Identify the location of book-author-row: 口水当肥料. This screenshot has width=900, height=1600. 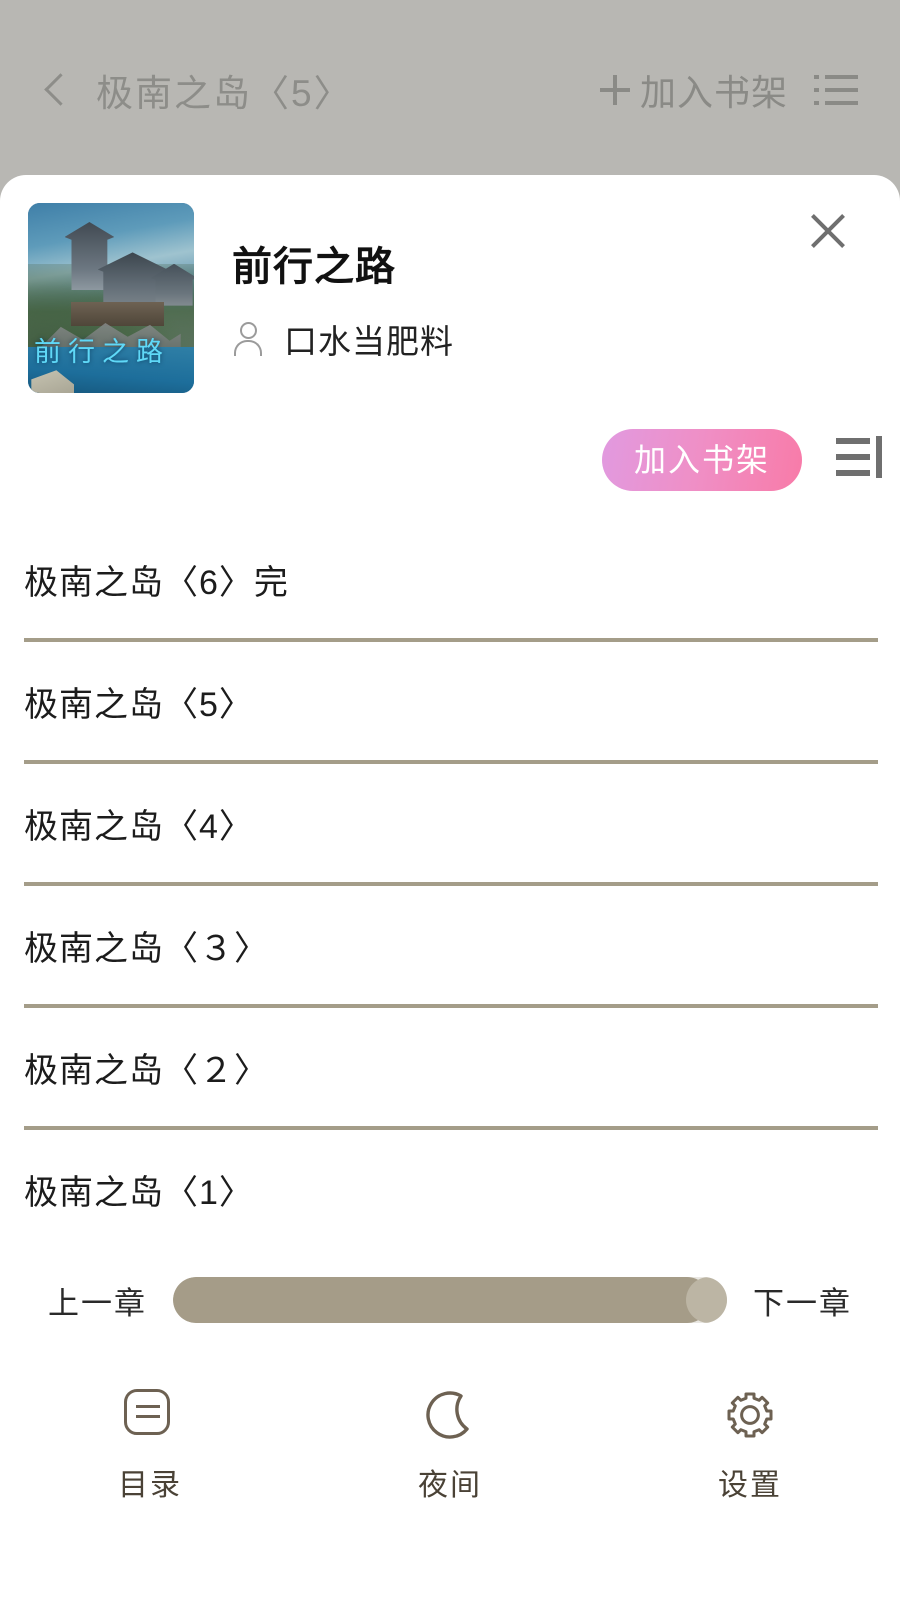
(343, 339).